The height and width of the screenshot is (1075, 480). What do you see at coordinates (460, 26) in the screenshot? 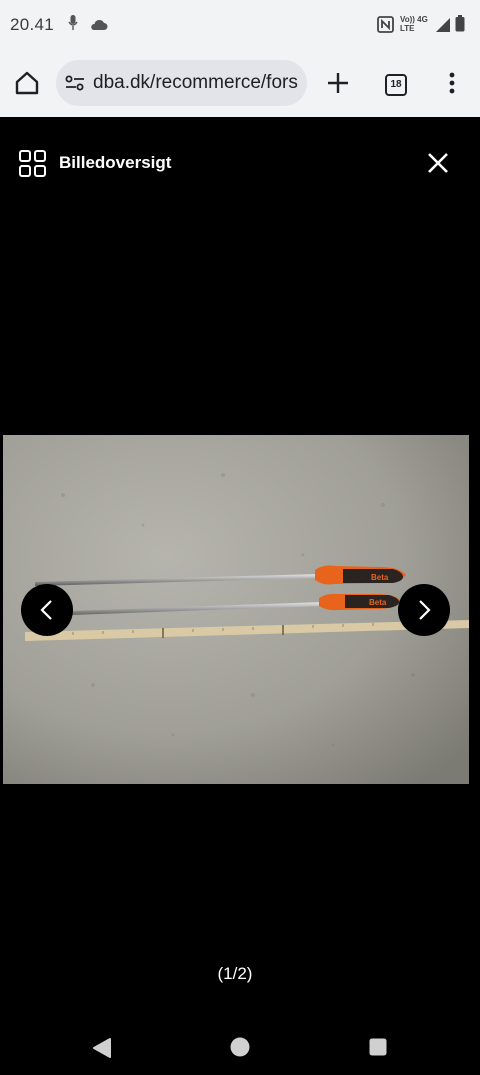
I see `battery-icon` at bounding box center [460, 26].